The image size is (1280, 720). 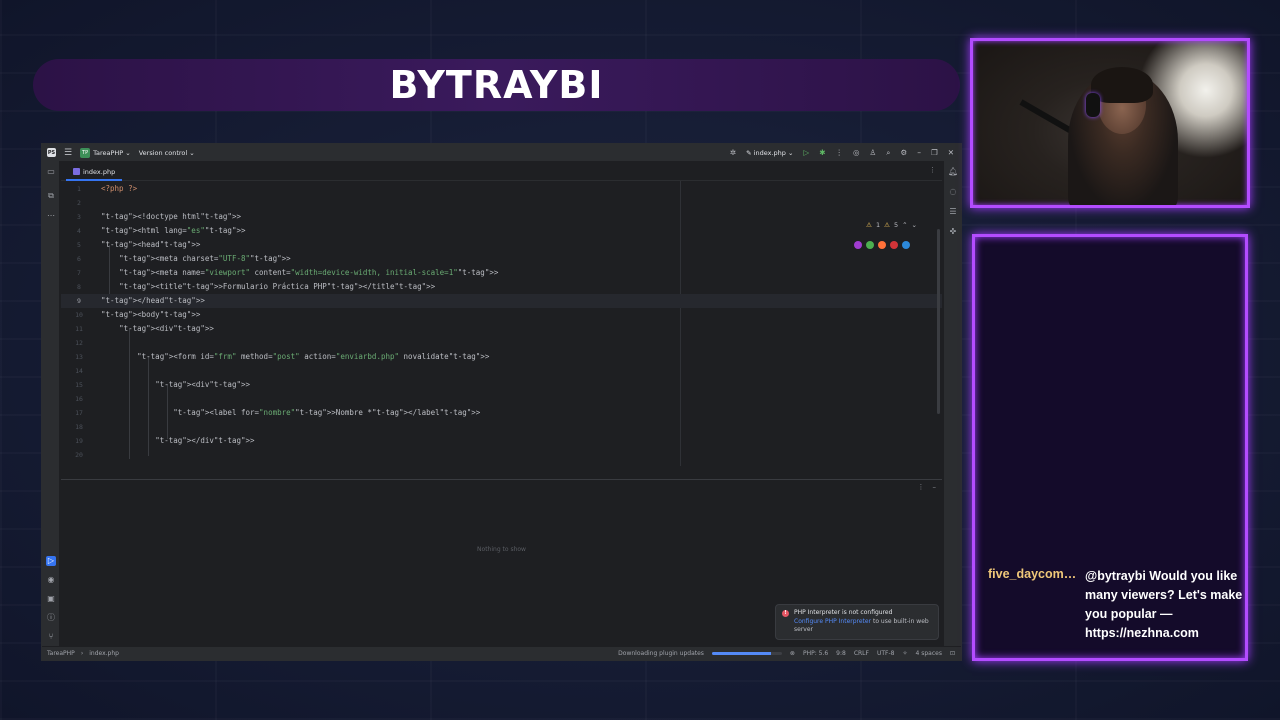 I want to click on weak-warning-icon: ⚠, so click(x=887, y=225).